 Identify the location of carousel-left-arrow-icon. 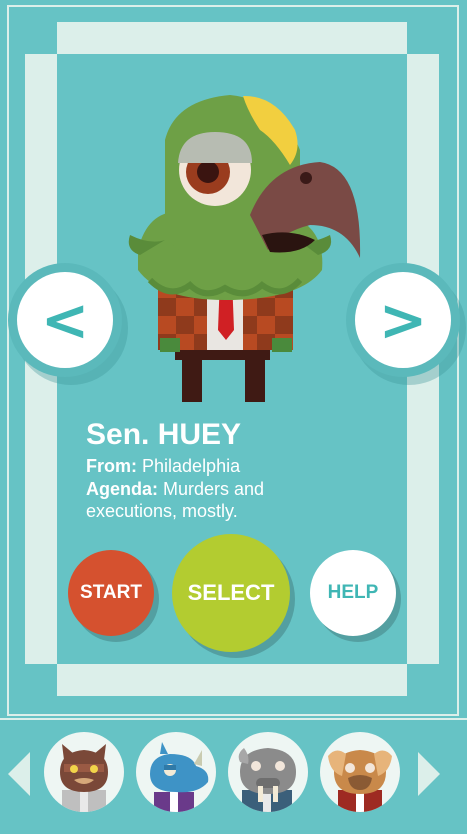
(19, 774).